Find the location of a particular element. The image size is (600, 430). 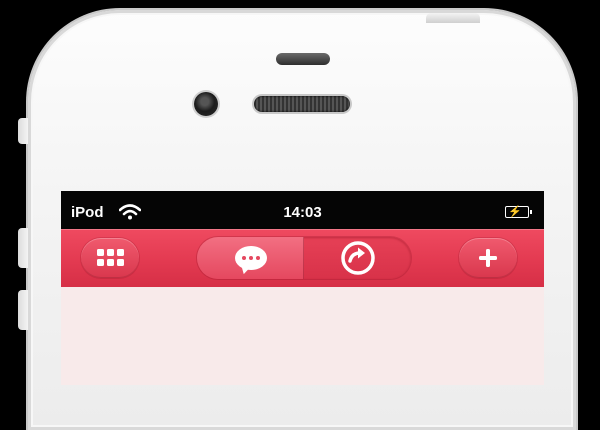

plus-icon is located at coordinates (488, 258).